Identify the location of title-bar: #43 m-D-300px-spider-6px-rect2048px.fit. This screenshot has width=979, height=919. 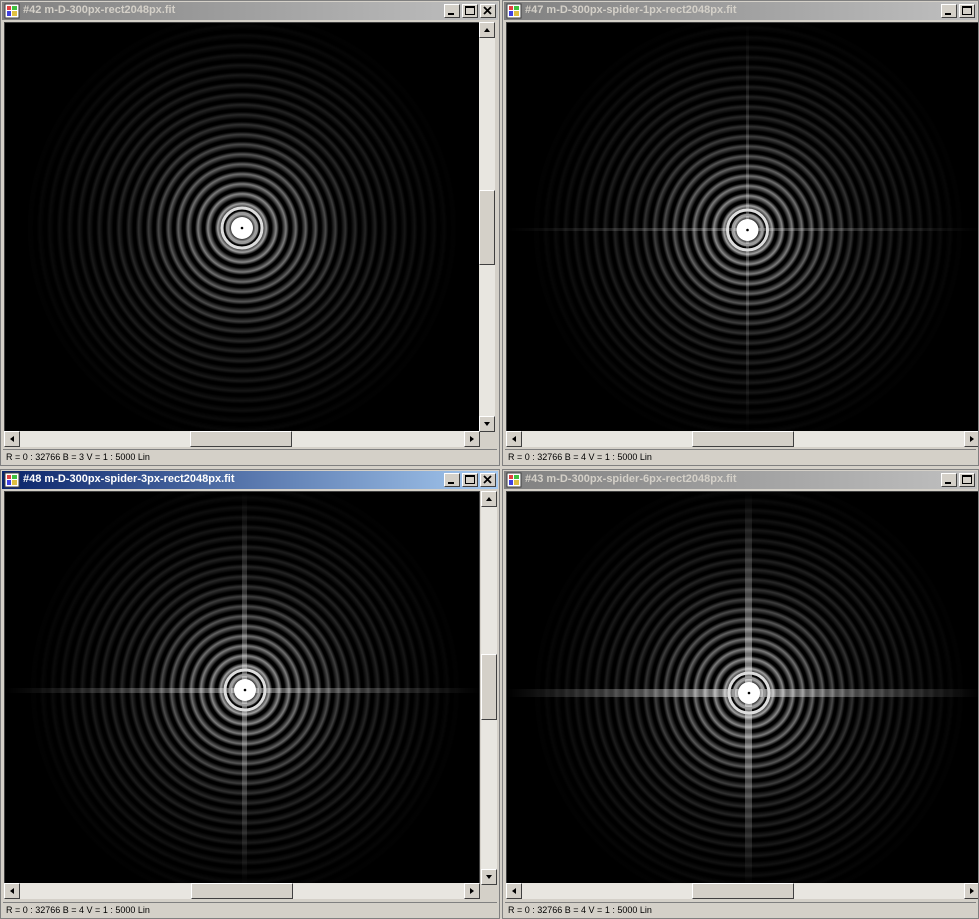
(740, 480).